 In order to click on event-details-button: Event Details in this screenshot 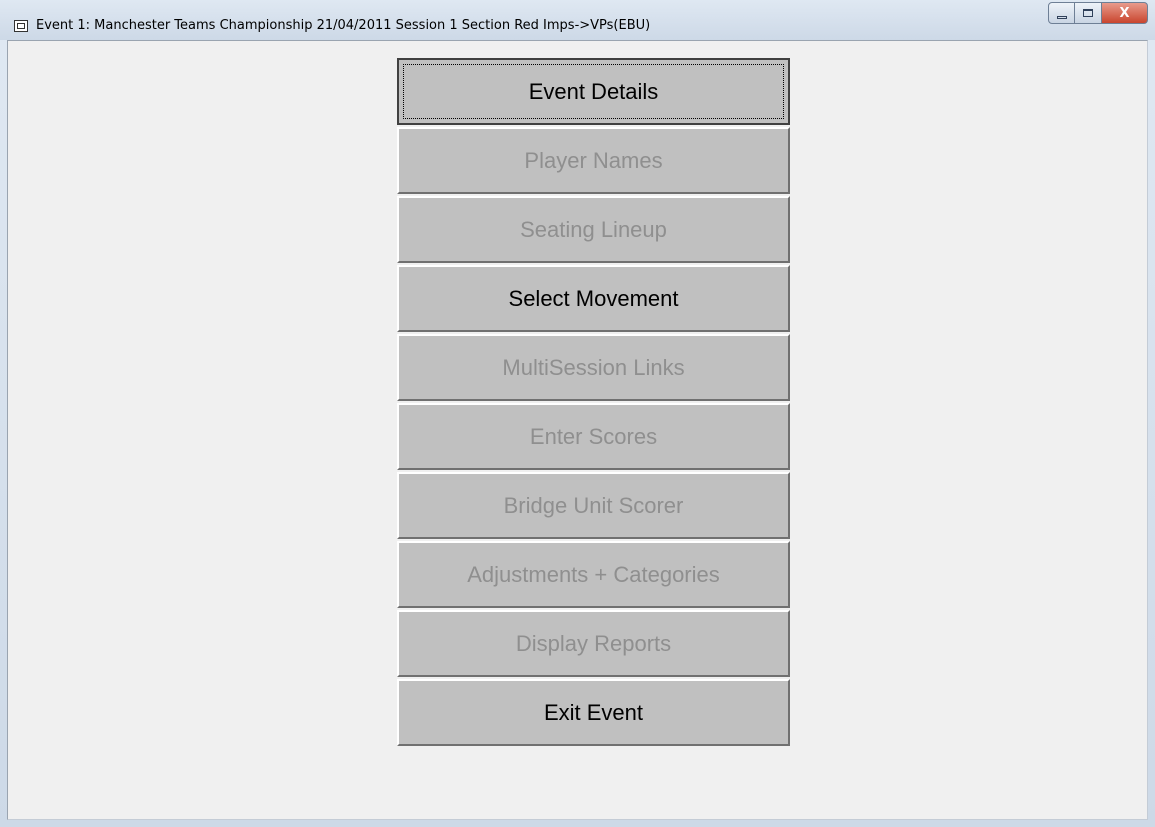, I will do `click(593, 91)`.